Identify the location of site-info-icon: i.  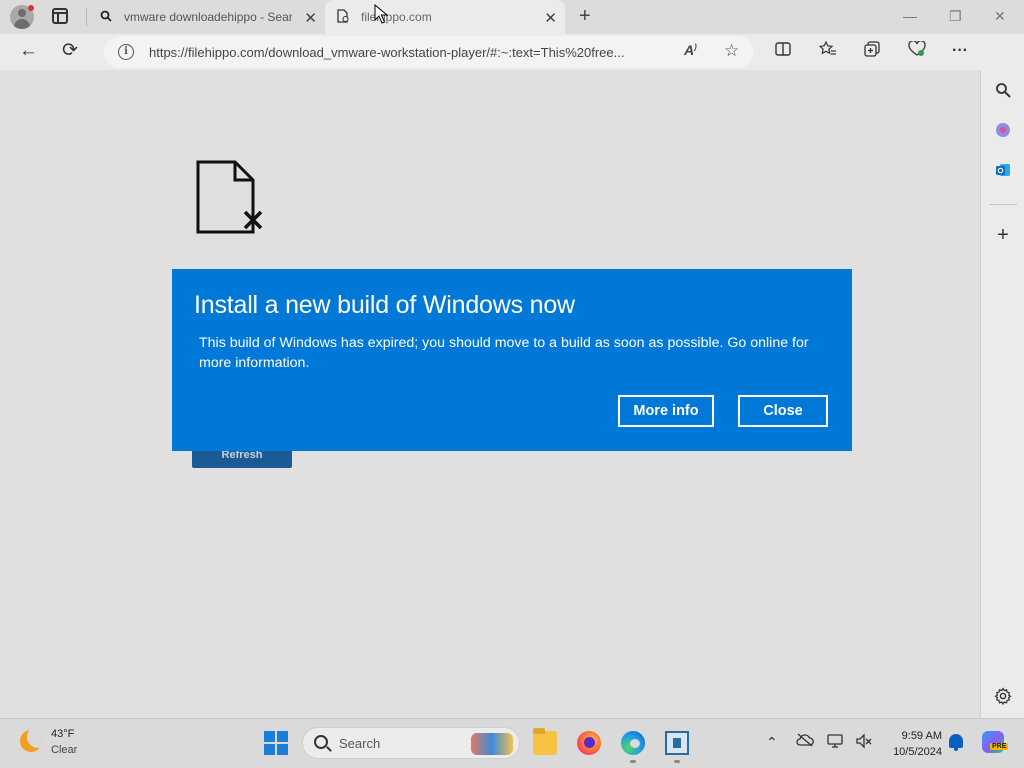
(126, 52).